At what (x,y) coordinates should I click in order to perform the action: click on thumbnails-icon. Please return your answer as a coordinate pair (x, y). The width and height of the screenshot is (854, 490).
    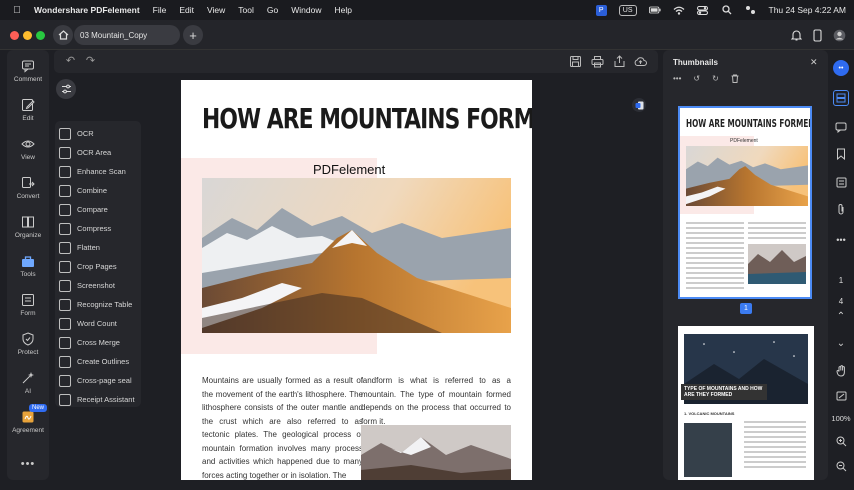
    Looking at the image, I should click on (841, 98).